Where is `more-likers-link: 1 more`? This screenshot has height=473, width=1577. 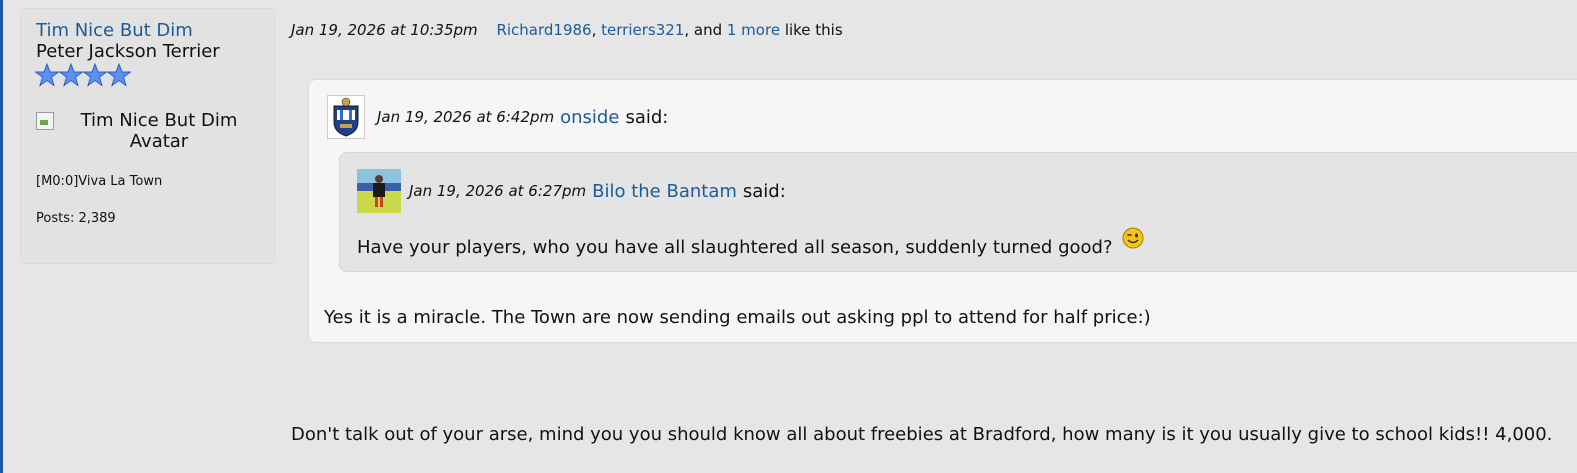
more-likers-link: 1 more is located at coordinates (753, 30).